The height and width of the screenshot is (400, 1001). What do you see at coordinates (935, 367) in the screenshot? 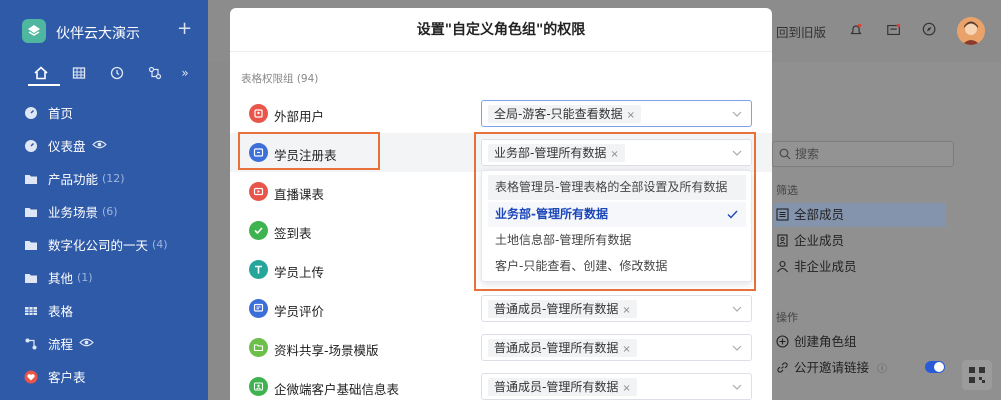
I see `invite-link-toggle` at bounding box center [935, 367].